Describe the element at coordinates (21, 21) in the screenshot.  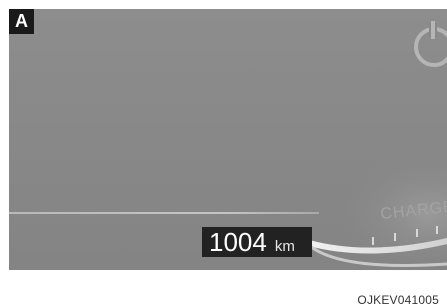
I see `panel-label: A` at that location.